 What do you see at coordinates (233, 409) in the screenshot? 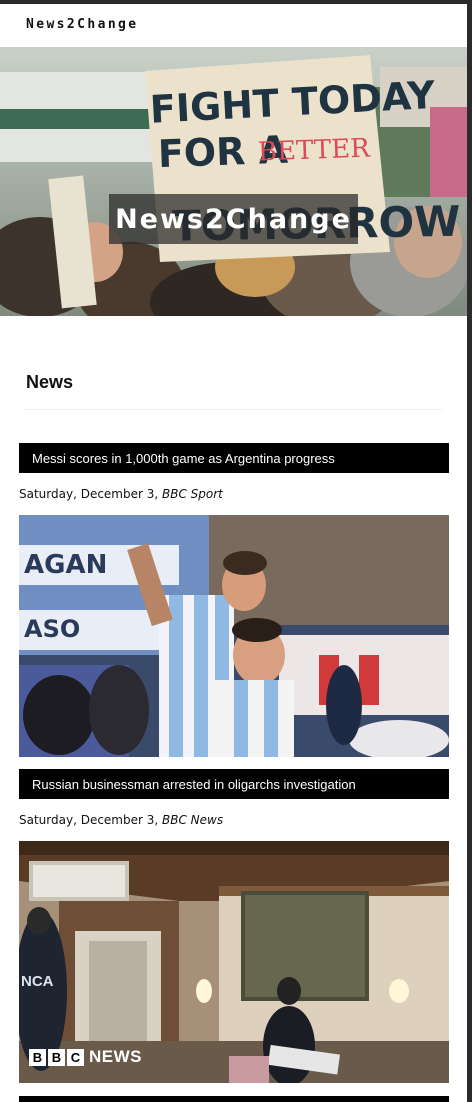
I see `section-divider` at bounding box center [233, 409].